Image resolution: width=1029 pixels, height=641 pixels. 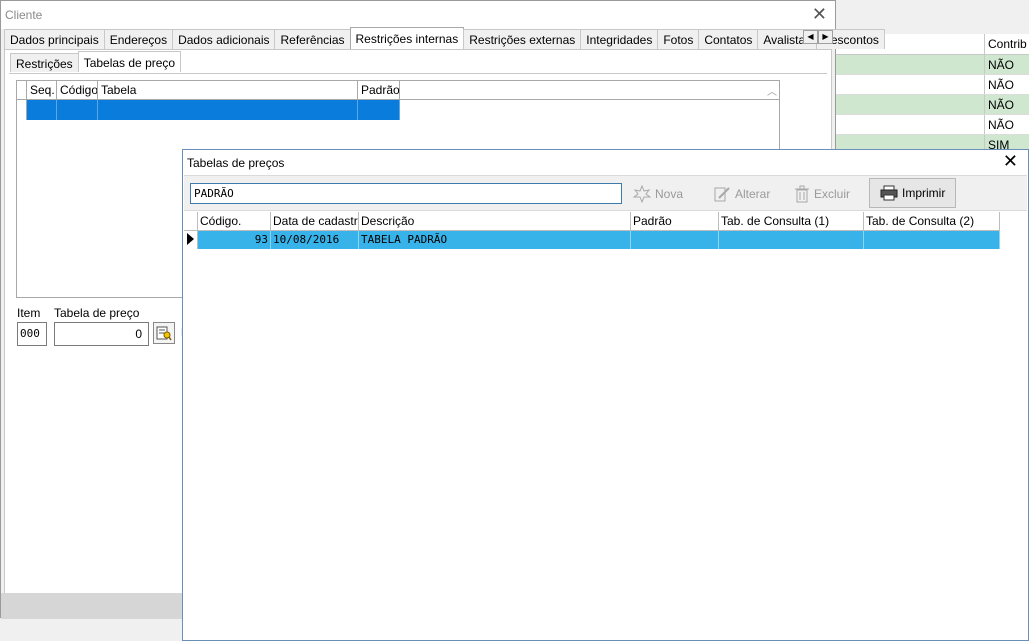 What do you see at coordinates (315, 240) in the screenshot?
I see `cell-data-cadastro: 10/08/2016` at bounding box center [315, 240].